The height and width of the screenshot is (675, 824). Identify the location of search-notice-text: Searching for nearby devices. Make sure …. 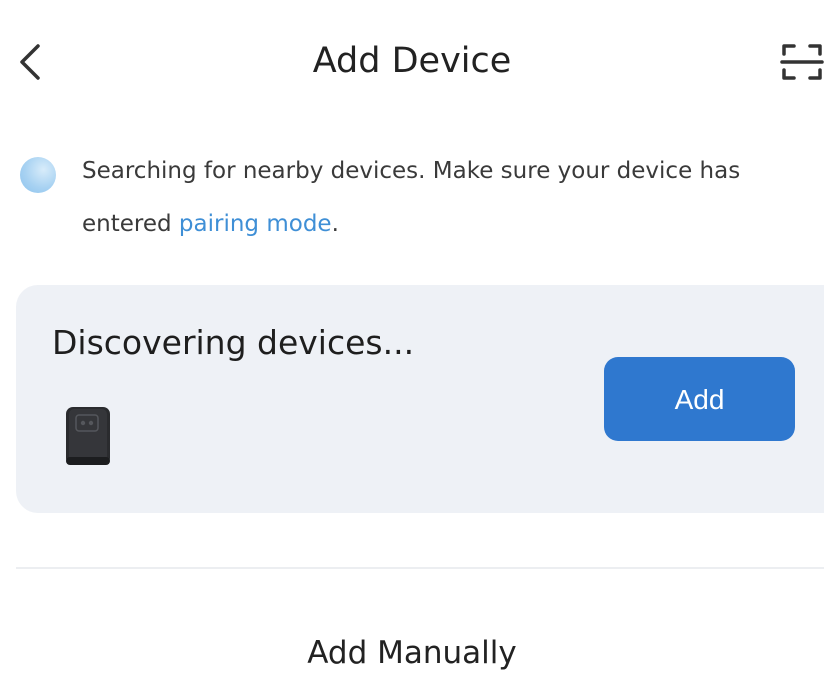
(442, 198).